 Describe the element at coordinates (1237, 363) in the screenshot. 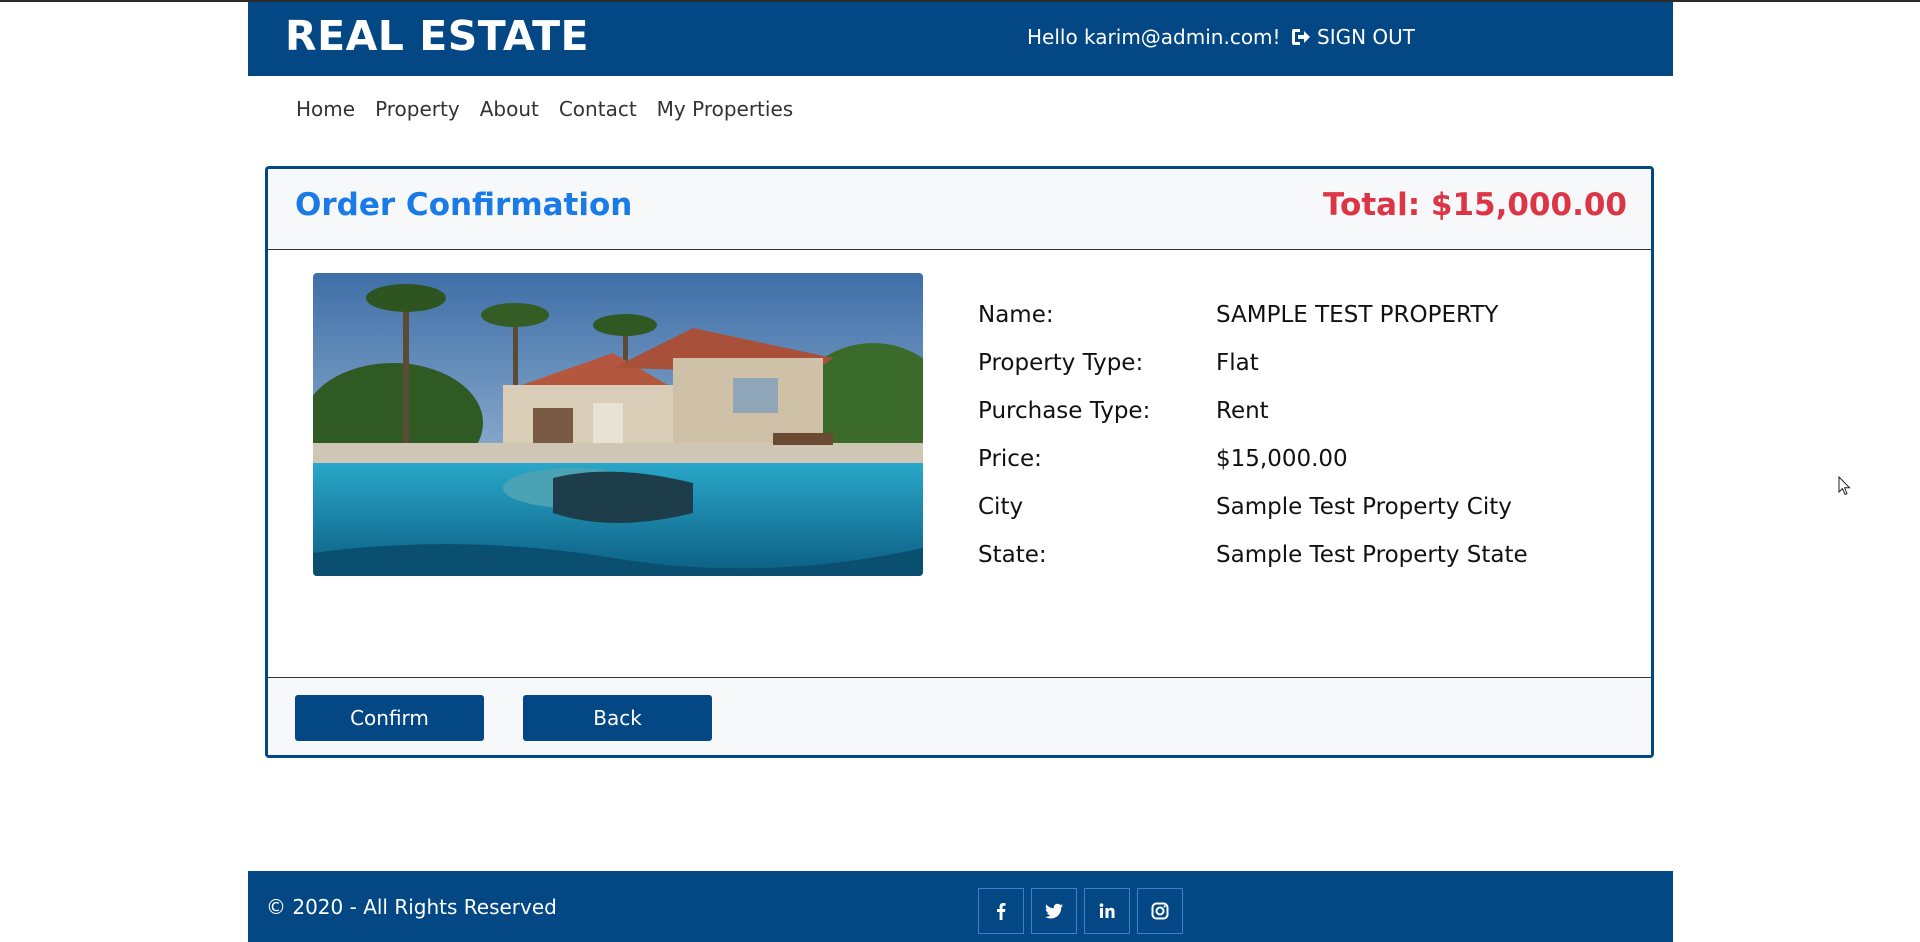

I see `detail-value: Flat` at that location.